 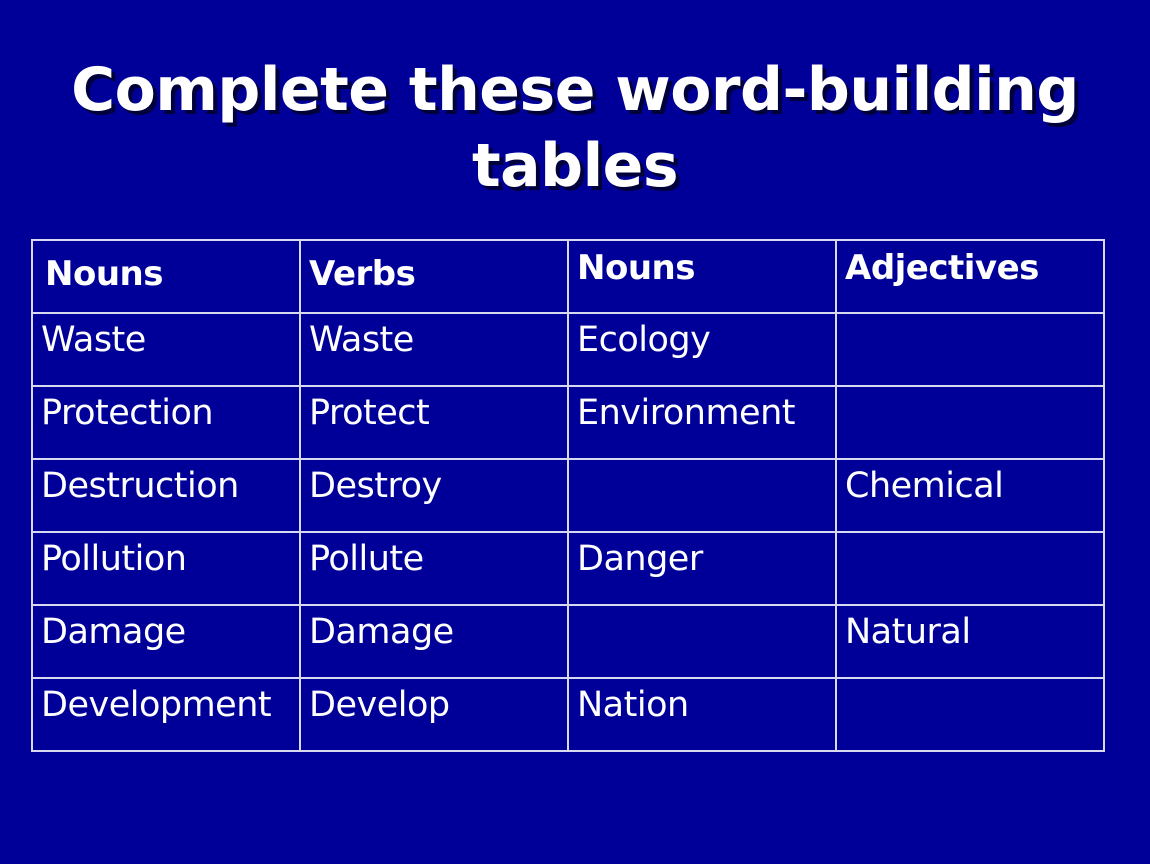 What do you see at coordinates (434, 641) in the screenshot?
I see `cell-verb: Damage` at bounding box center [434, 641].